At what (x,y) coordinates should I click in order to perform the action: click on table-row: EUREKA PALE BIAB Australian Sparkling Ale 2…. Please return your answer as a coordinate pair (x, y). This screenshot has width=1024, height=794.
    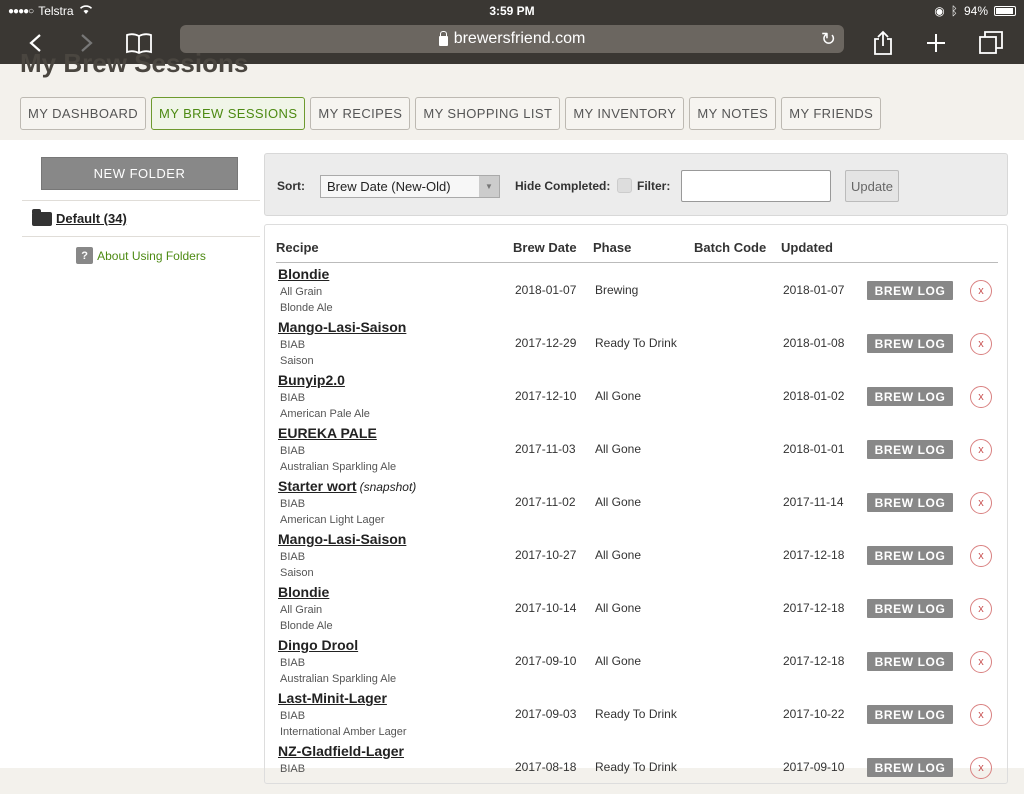
    Looking at the image, I should click on (637, 449).